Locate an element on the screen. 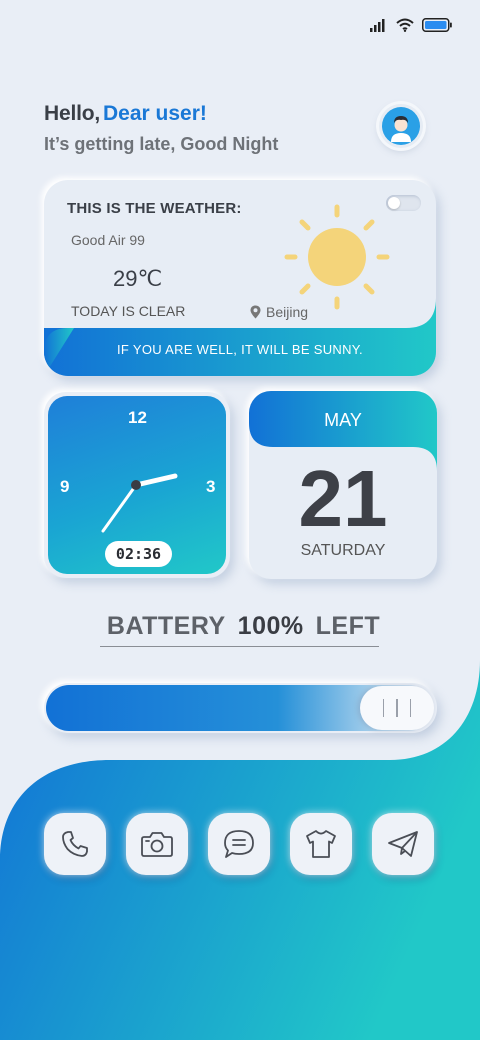 The width and height of the screenshot is (480, 1040). send-app-button is located at coordinates (403, 844).